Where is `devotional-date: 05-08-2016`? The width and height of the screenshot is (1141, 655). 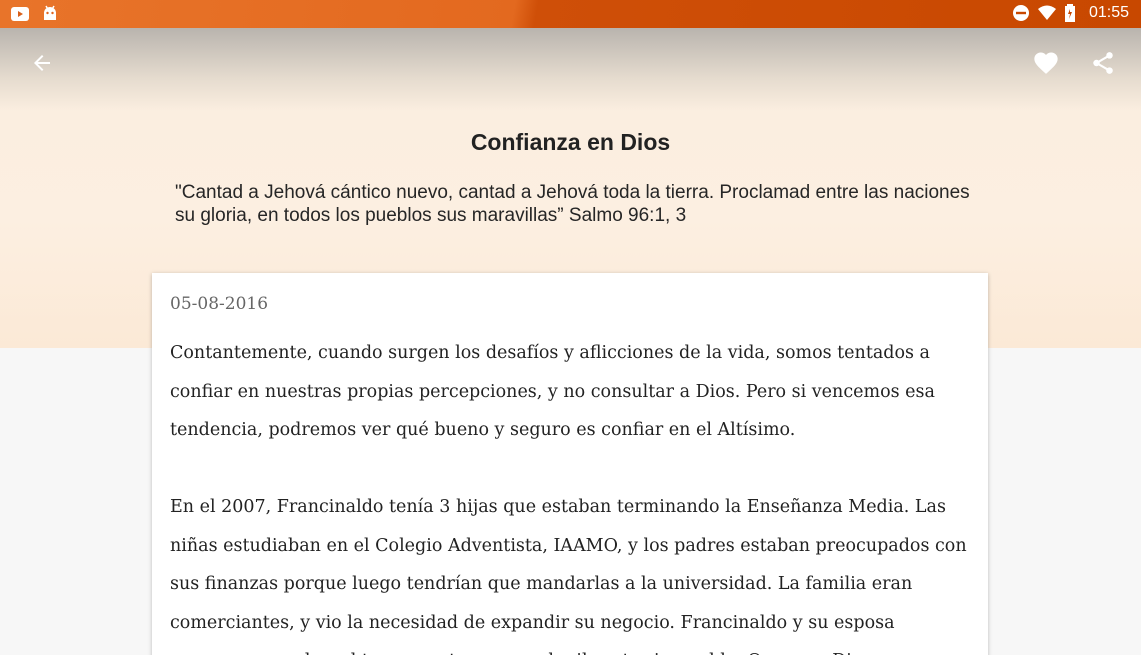 devotional-date: 05-08-2016 is located at coordinates (219, 304).